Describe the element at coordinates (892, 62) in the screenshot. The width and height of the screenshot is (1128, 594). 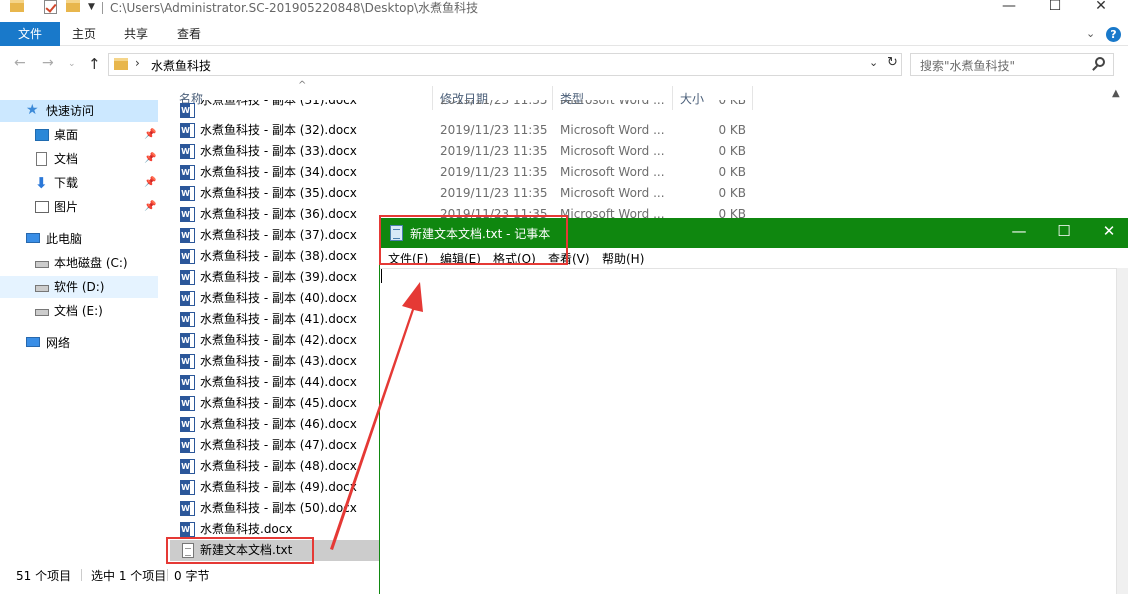
I see `refresh-button: ↻` at that location.